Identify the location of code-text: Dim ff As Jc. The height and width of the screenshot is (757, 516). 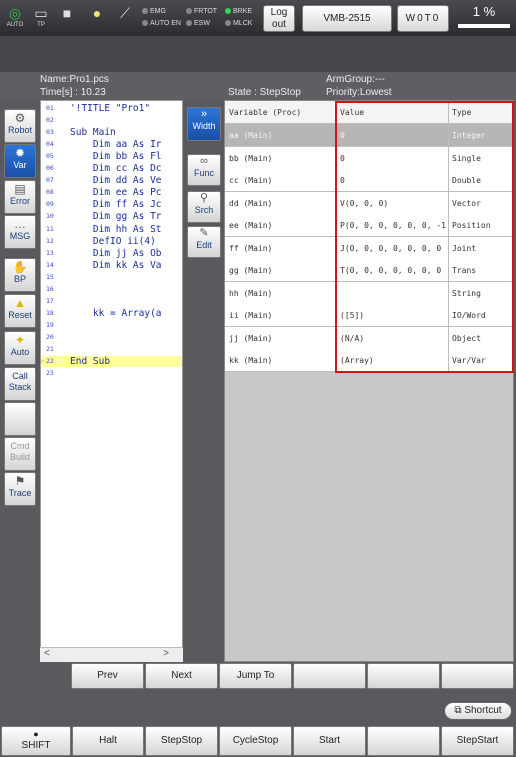
(116, 205).